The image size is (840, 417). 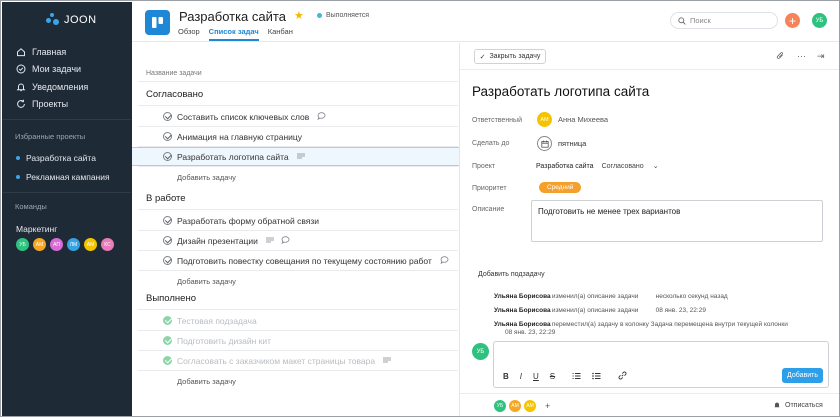 I want to click on numbered-list-icon, so click(x=576, y=377).